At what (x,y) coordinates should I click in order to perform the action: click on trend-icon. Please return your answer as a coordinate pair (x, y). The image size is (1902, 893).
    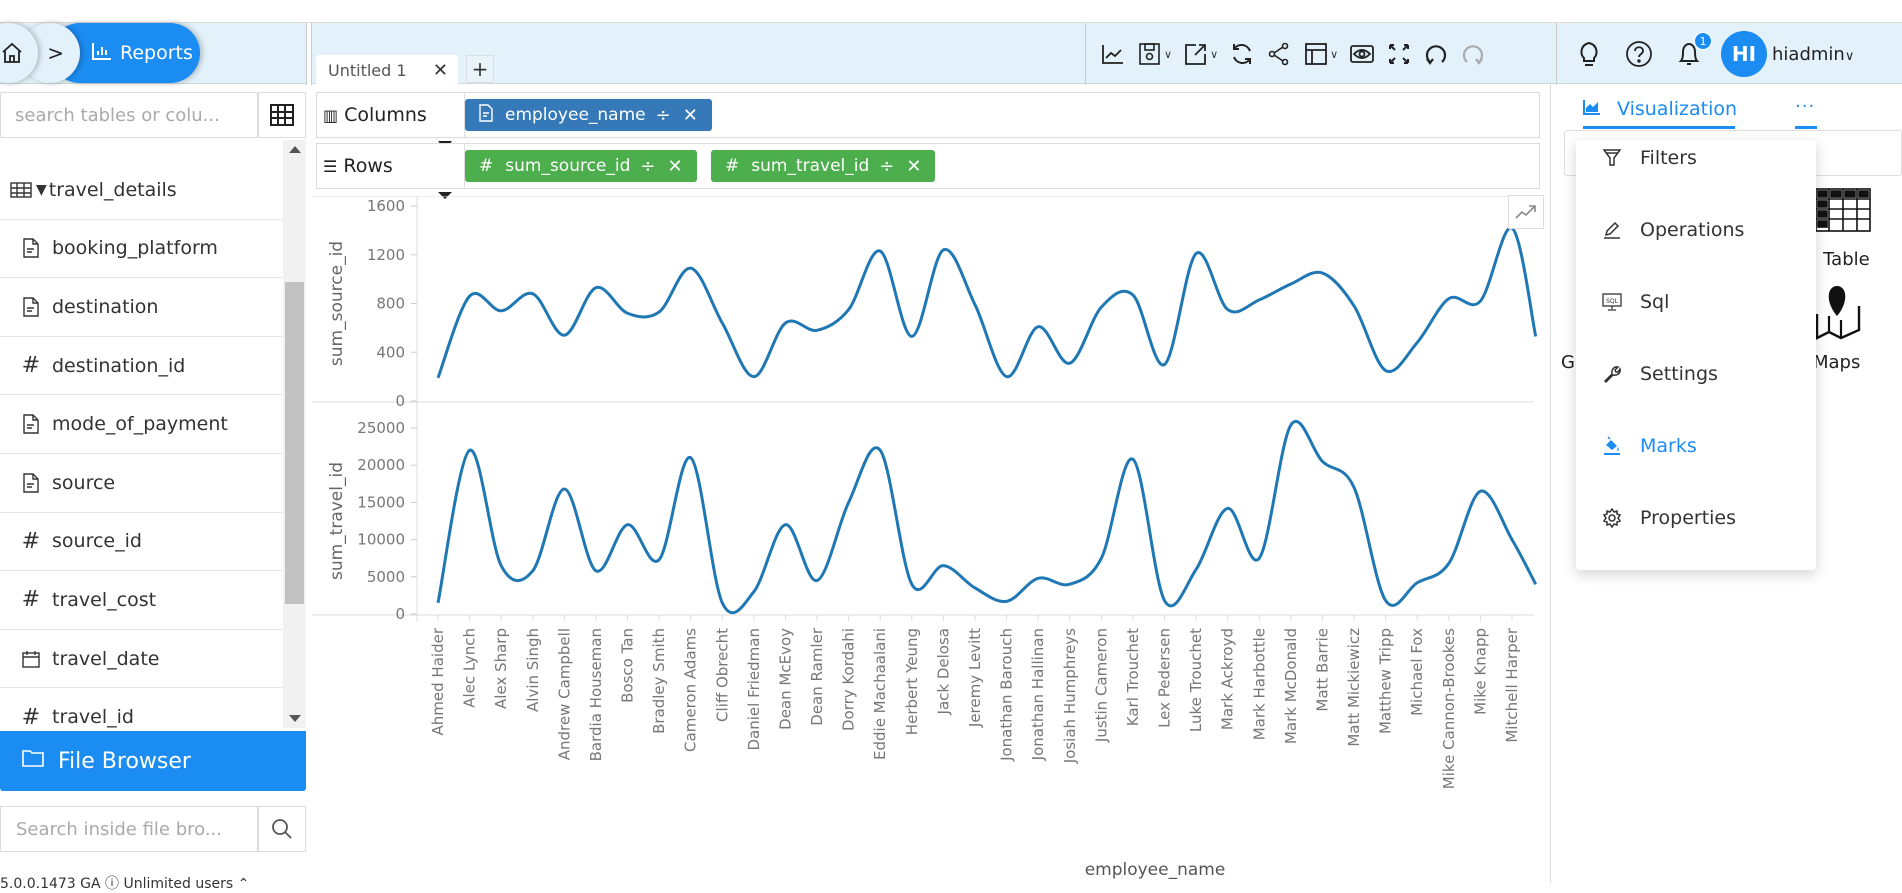
    Looking at the image, I should click on (1525, 212).